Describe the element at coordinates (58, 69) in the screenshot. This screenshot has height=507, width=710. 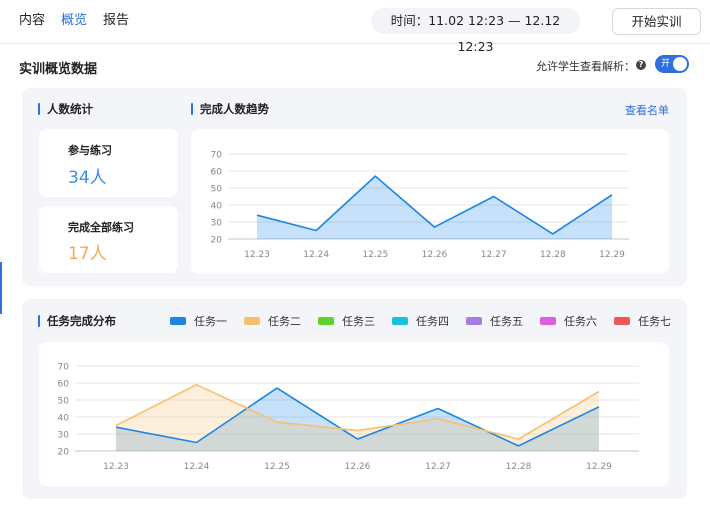
I see `page-title: 实训概览数据` at that location.